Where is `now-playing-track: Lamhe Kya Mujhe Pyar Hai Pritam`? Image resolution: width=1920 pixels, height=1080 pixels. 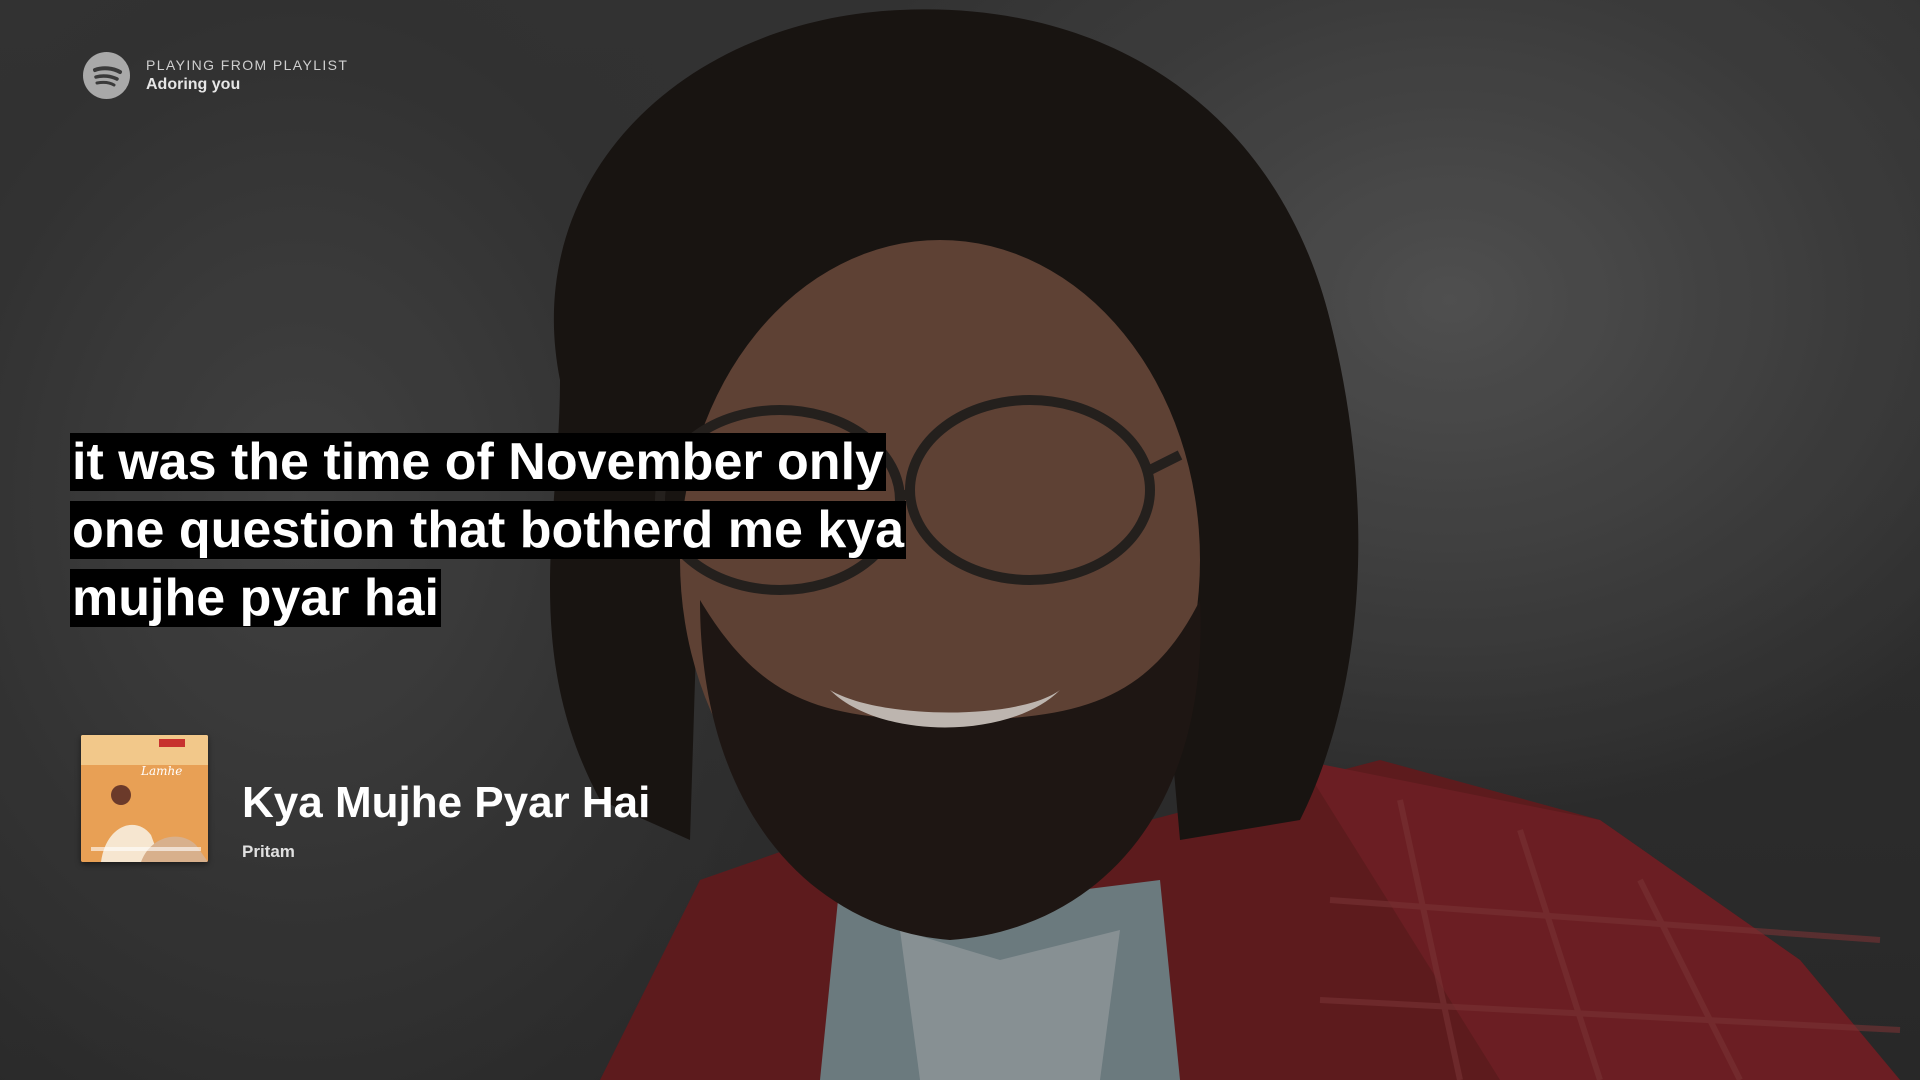 now-playing-track: Lamhe Kya Mujhe Pyar Hai Pritam is located at coordinates (365, 798).